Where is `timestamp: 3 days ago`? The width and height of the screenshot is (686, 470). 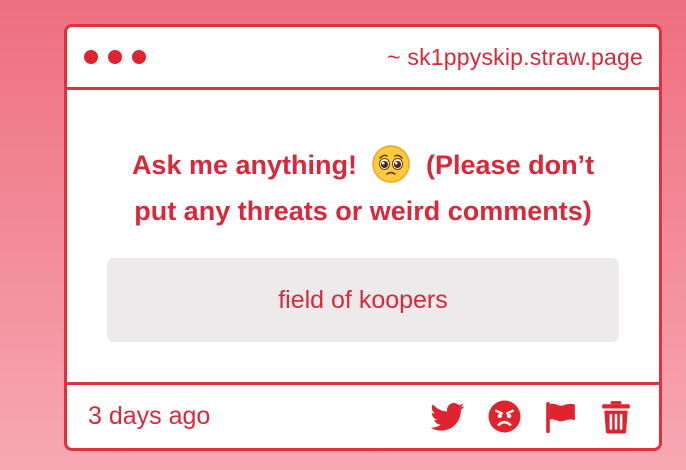 timestamp: 3 days ago is located at coordinates (149, 416).